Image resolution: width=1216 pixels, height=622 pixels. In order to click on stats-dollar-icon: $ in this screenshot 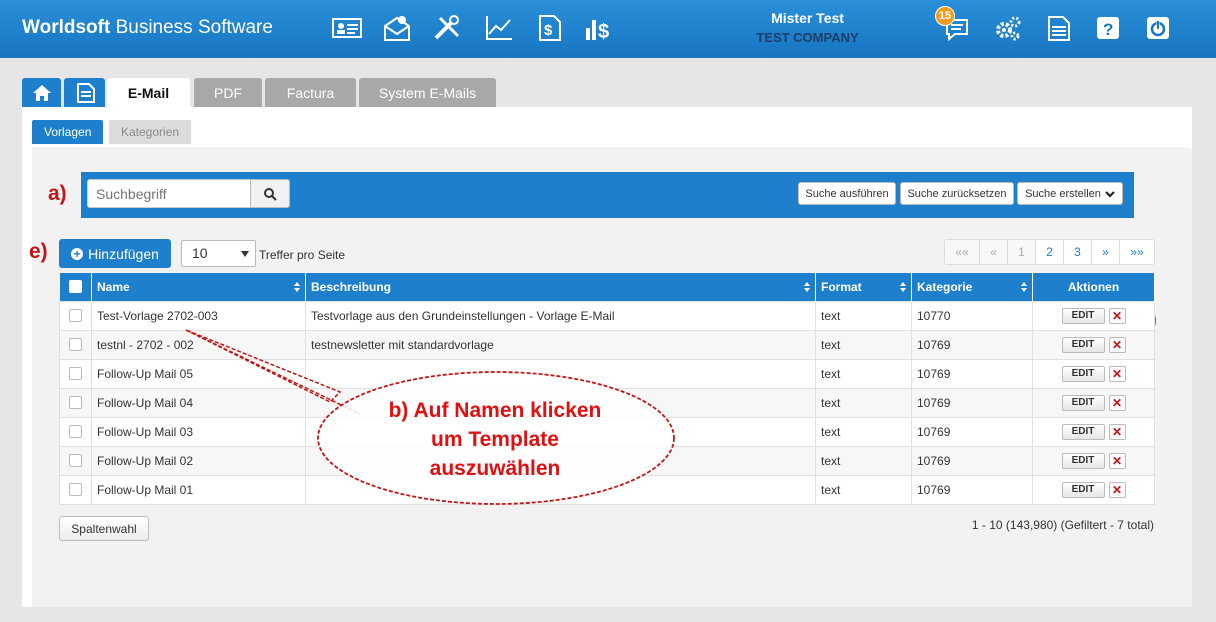, I will do `click(599, 28)`.